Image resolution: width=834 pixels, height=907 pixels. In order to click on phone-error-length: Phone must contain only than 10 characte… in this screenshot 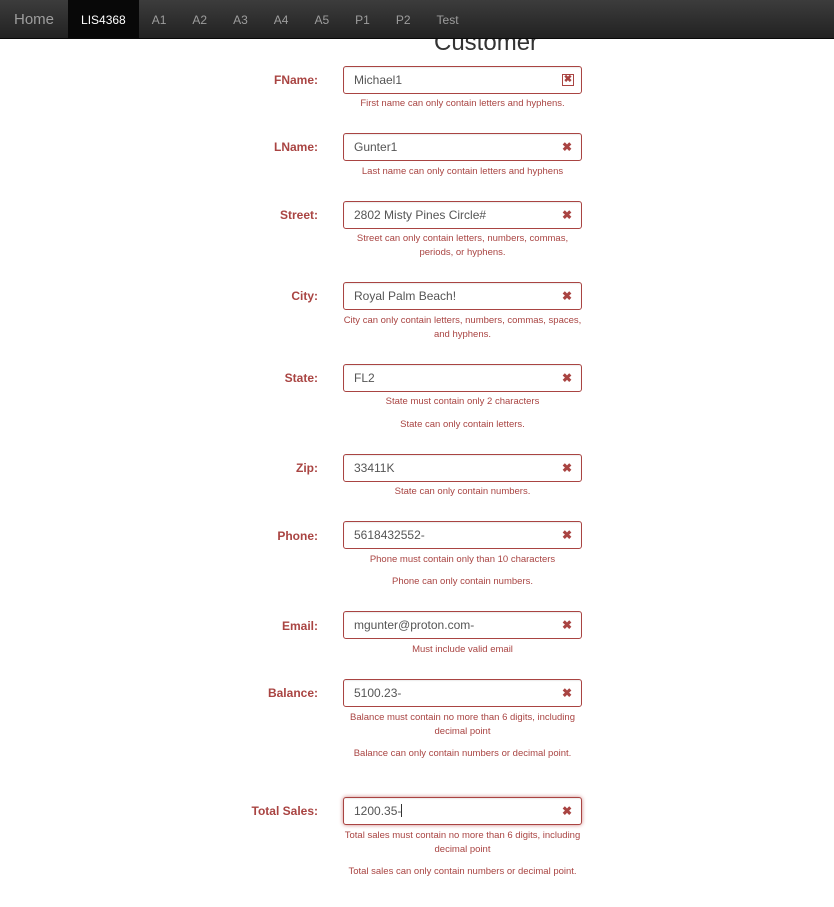, I will do `click(462, 559)`.